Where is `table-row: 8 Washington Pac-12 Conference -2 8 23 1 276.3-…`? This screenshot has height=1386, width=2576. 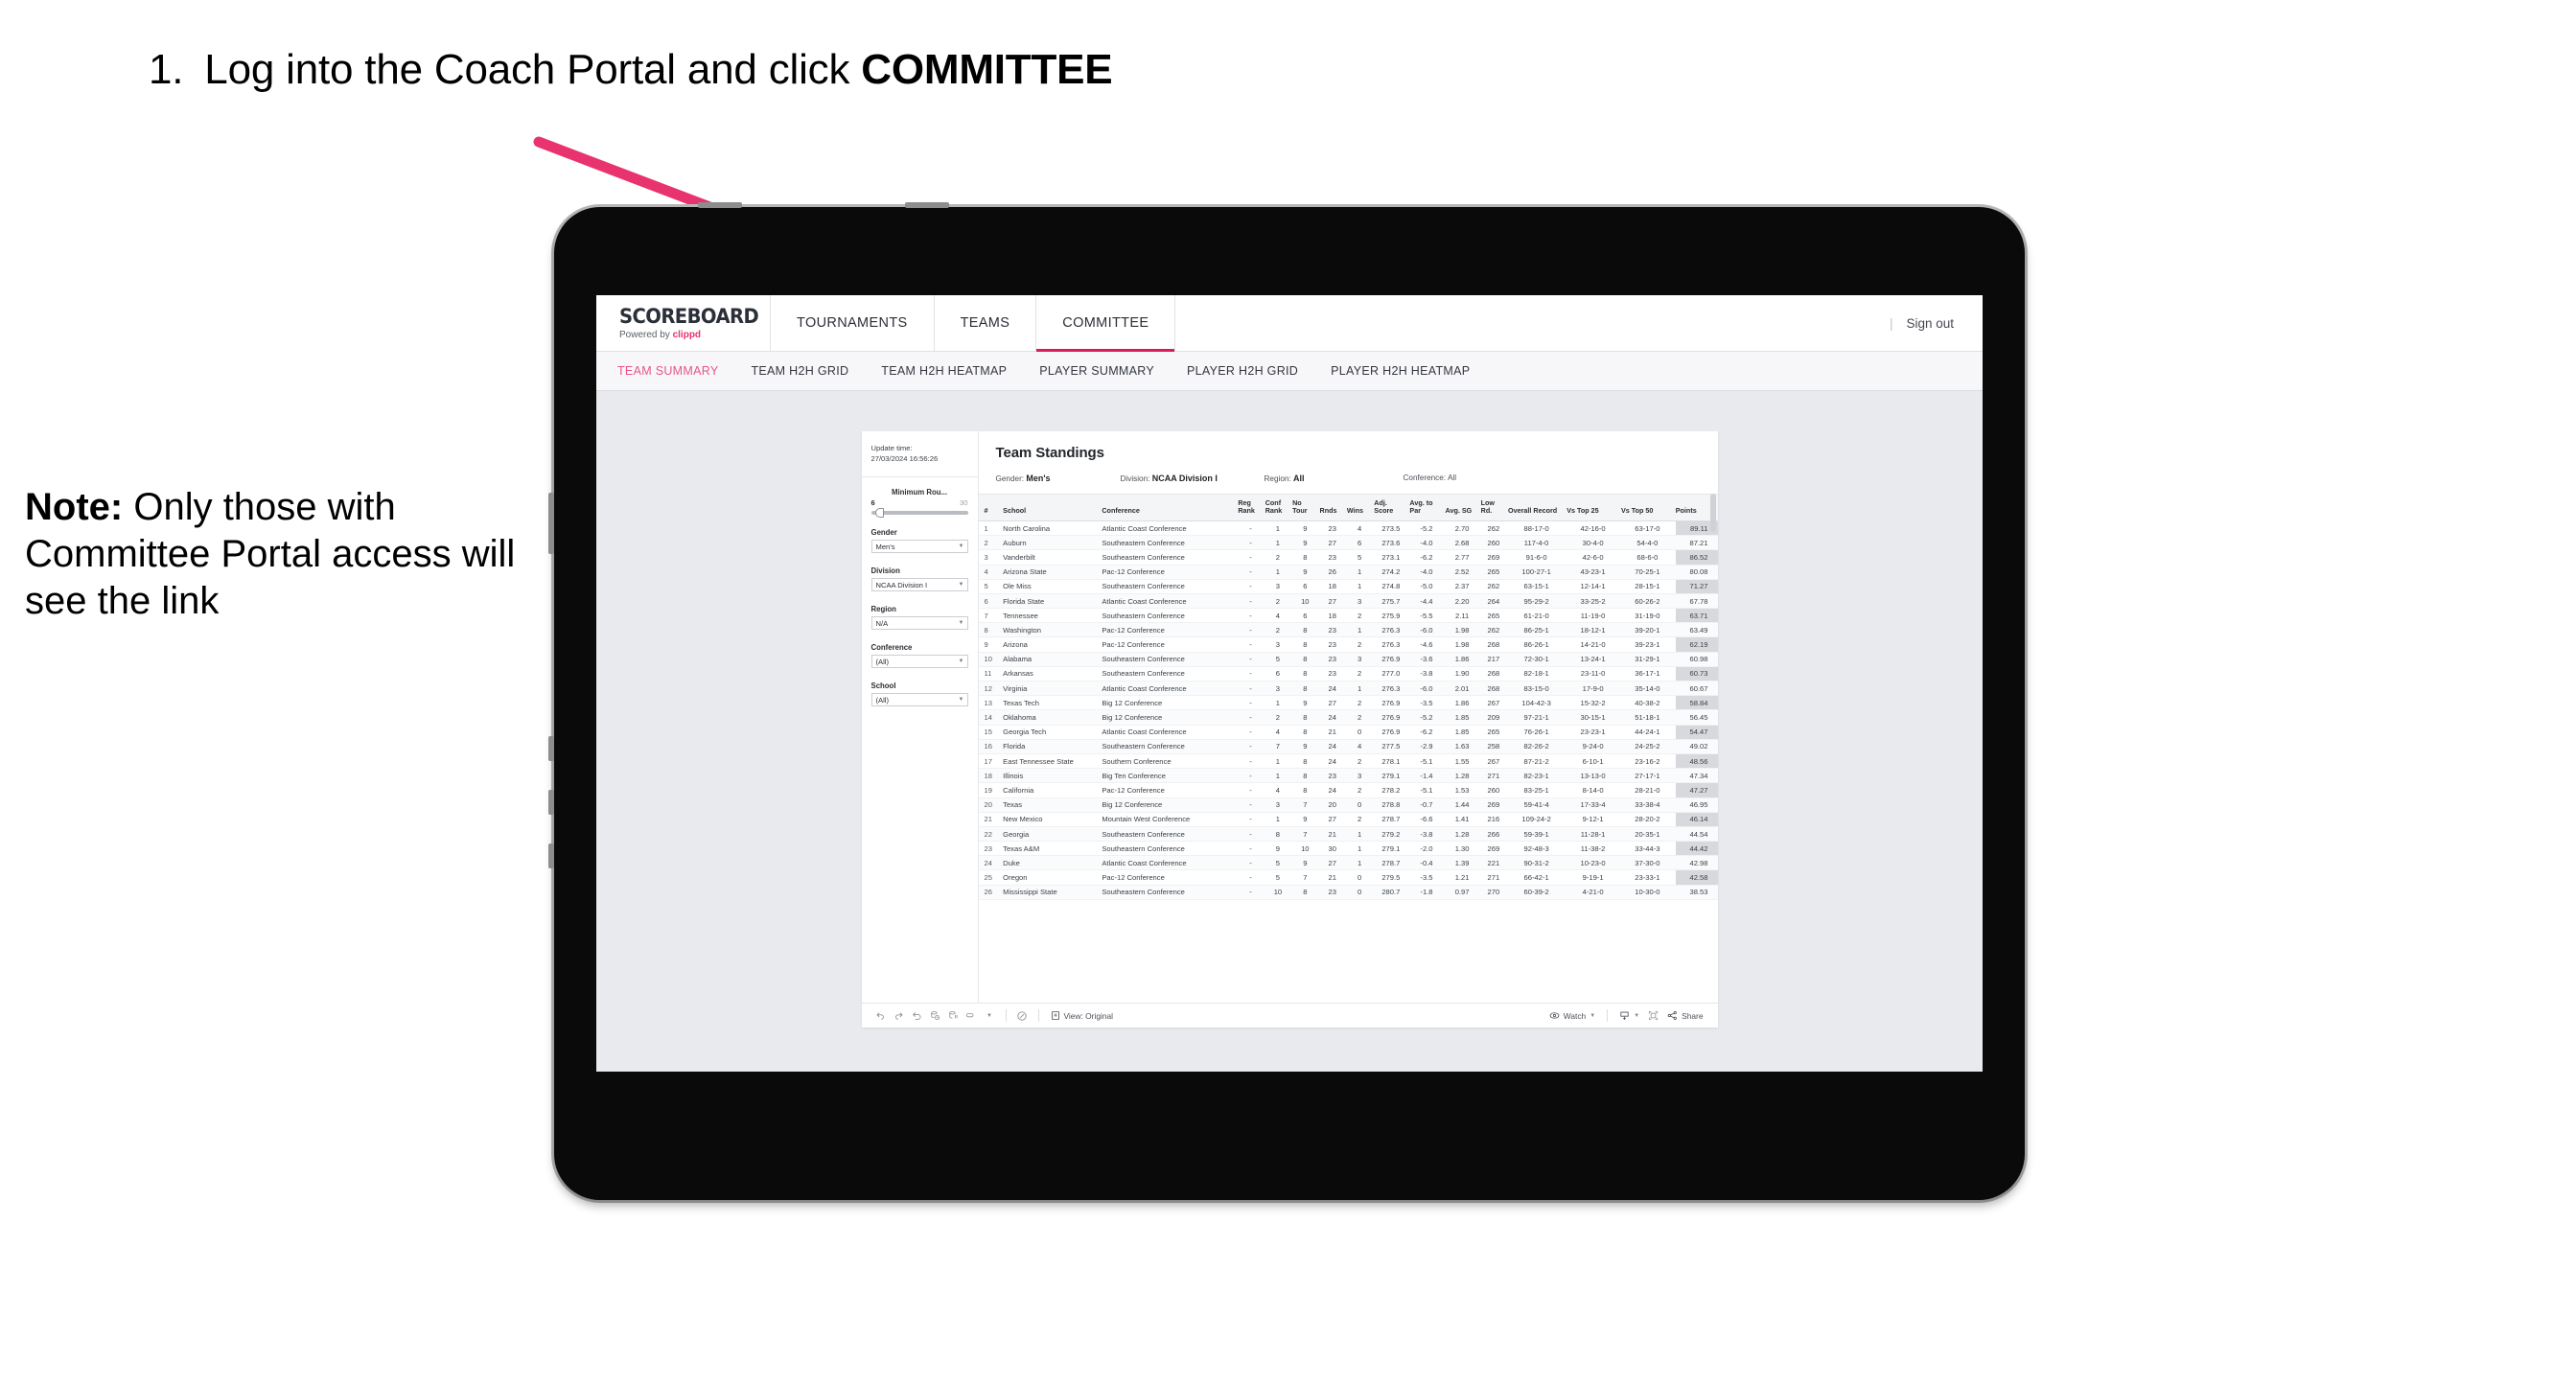 table-row: 8 Washington Pac-12 Conference -2 8 23 1 276.3-… is located at coordinates (1348, 630).